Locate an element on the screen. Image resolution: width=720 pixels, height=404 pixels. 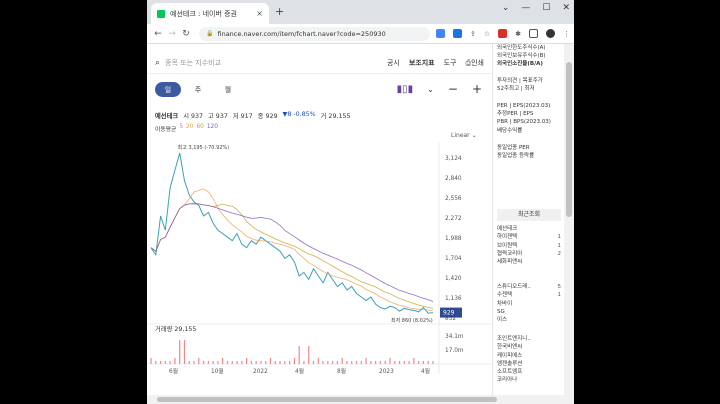
ma-20: 20 is located at coordinates (189, 128).